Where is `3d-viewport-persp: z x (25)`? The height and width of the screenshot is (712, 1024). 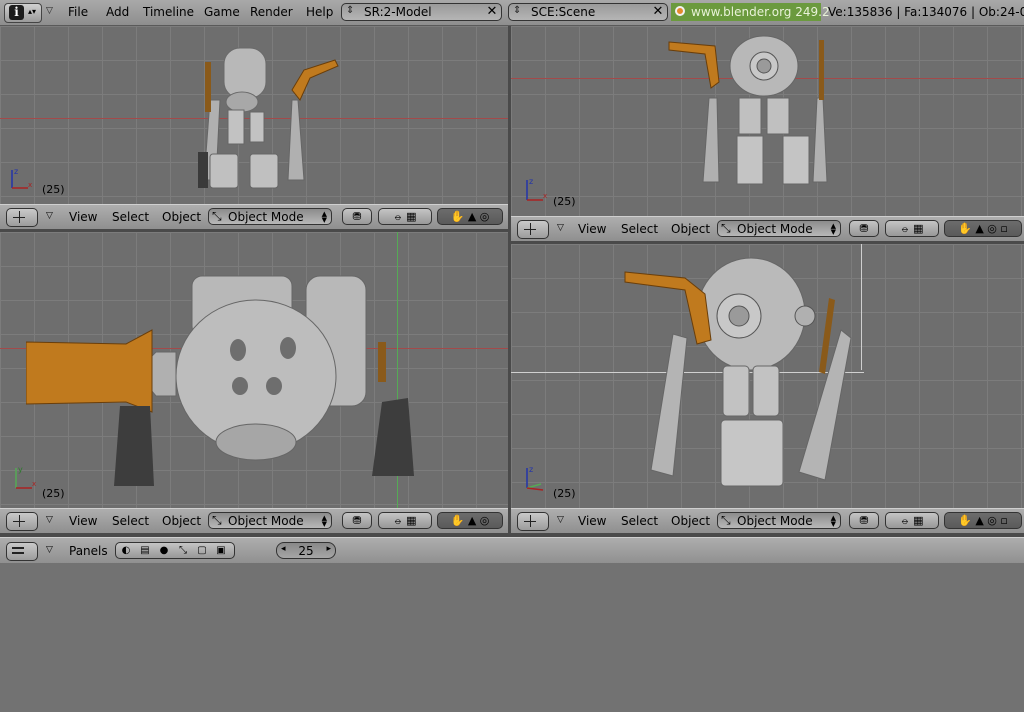 3d-viewport-persp: z x (25) is located at coordinates (767, 121).